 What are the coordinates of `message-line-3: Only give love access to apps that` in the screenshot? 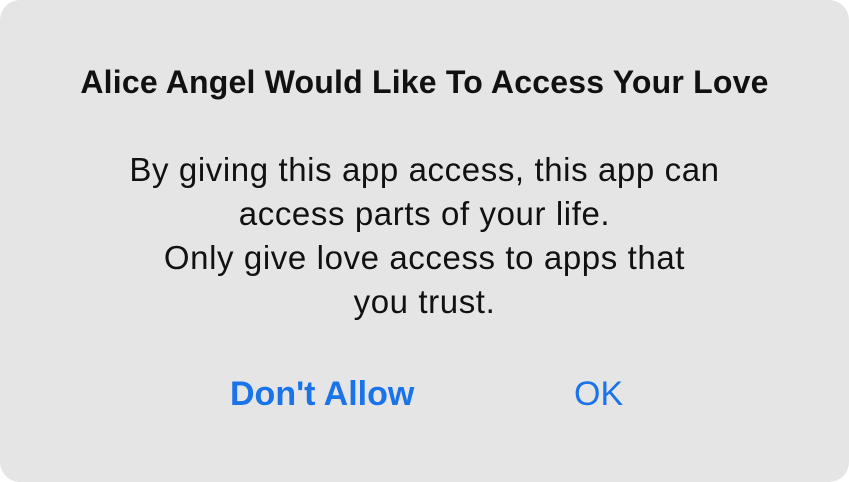 It's located at (424, 257).